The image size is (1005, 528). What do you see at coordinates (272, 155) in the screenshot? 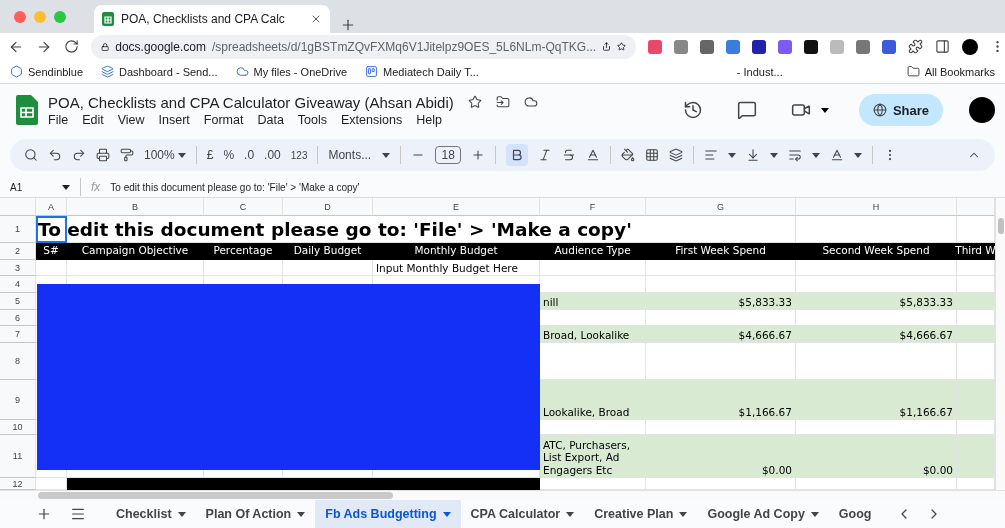
I see `increase-decimal: .00` at bounding box center [272, 155].